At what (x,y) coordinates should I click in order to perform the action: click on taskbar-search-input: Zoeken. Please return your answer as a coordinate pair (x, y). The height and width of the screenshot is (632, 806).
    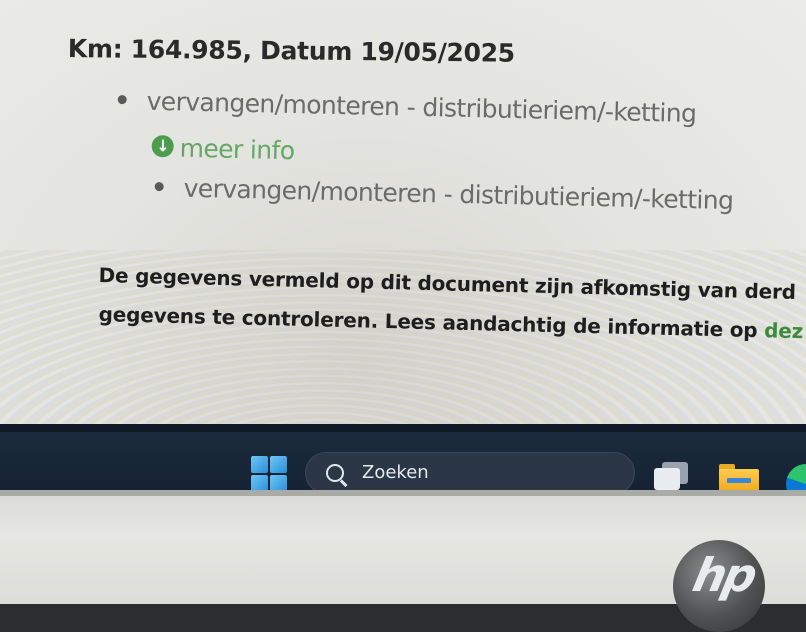
    Looking at the image, I should click on (470, 473).